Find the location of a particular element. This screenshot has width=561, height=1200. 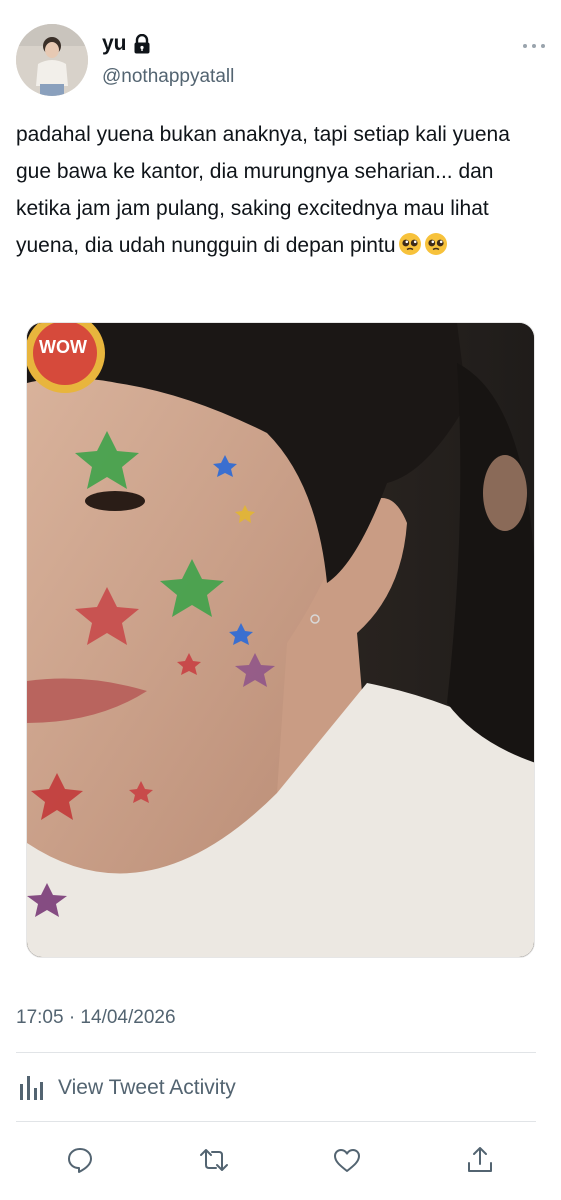

avatar is located at coordinates (52, 60).